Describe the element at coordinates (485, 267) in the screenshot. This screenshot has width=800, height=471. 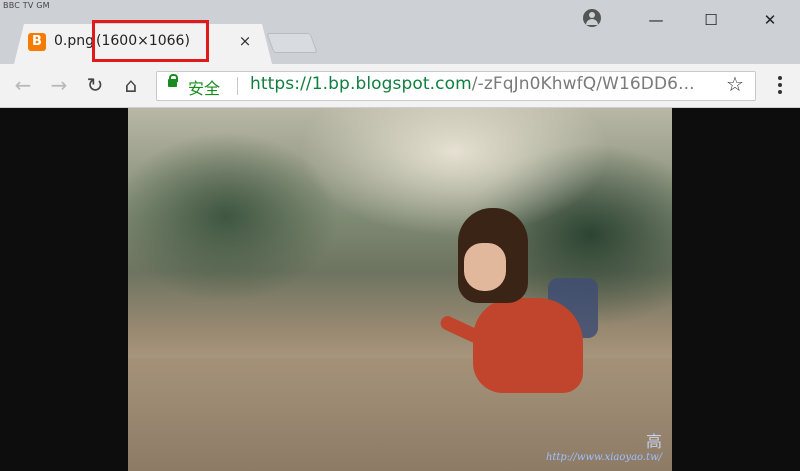
I see `photo-girl-face` at that location.